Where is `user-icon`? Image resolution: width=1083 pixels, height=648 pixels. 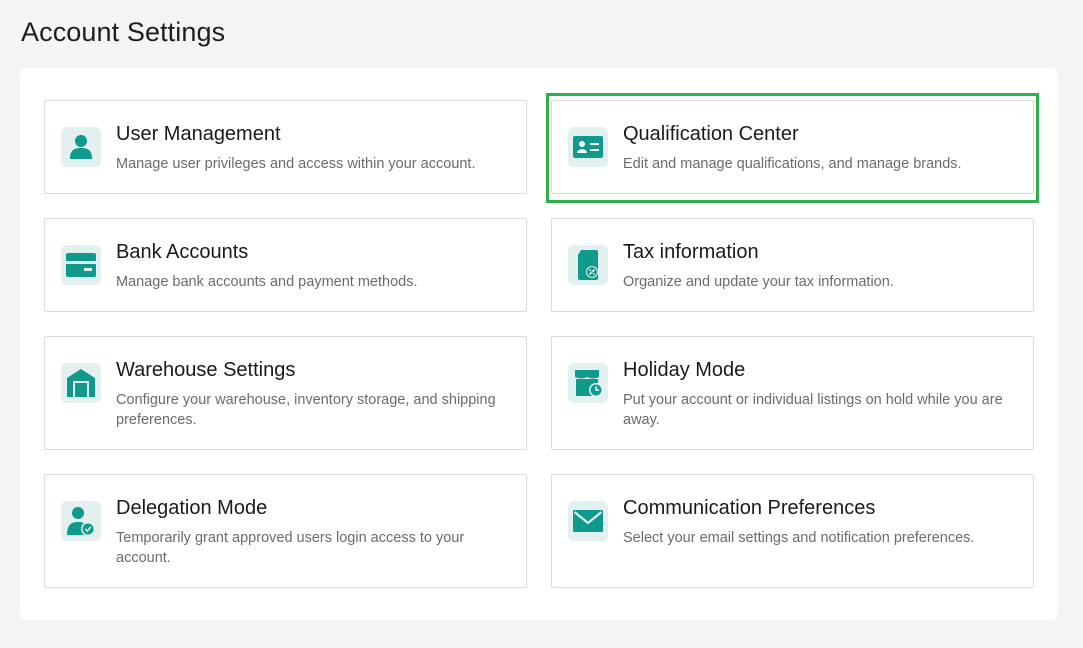
user-icon is located at coordinates (81, 147).